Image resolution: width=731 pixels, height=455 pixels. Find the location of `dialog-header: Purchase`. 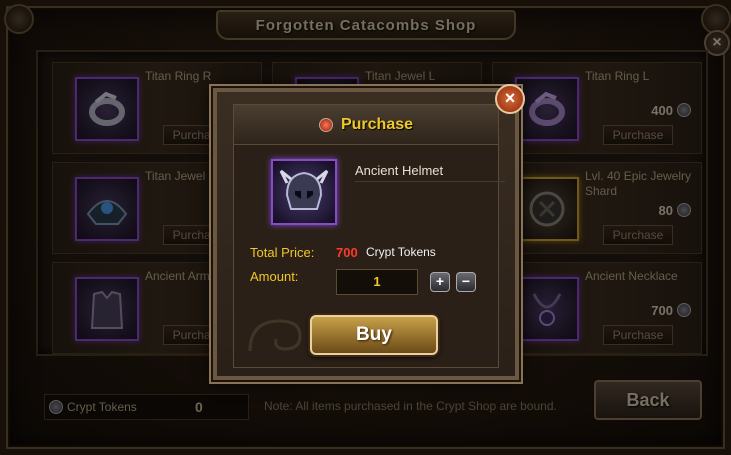

dialog-header: Purchase is located at coordinates (366, 125).